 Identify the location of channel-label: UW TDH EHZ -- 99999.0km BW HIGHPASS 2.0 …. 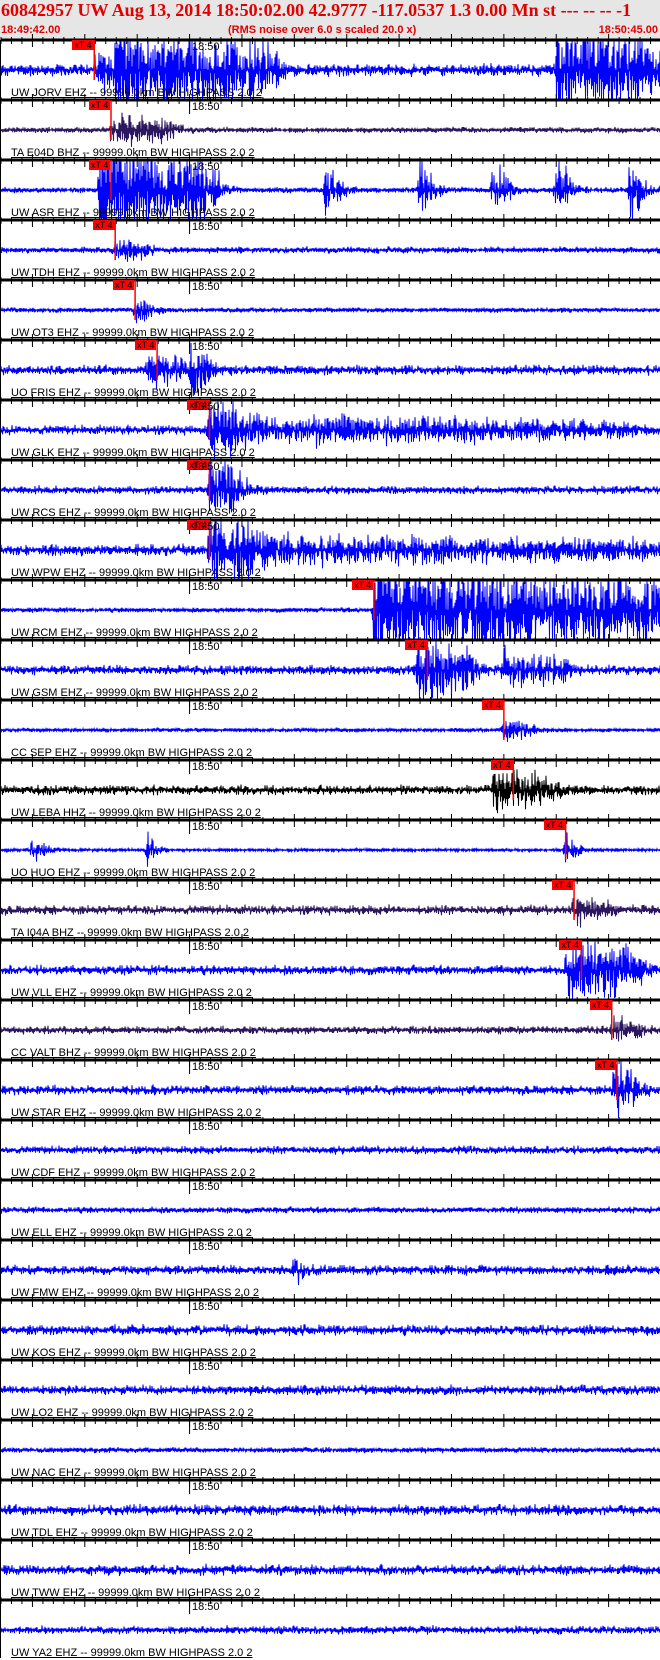
(133, 273).